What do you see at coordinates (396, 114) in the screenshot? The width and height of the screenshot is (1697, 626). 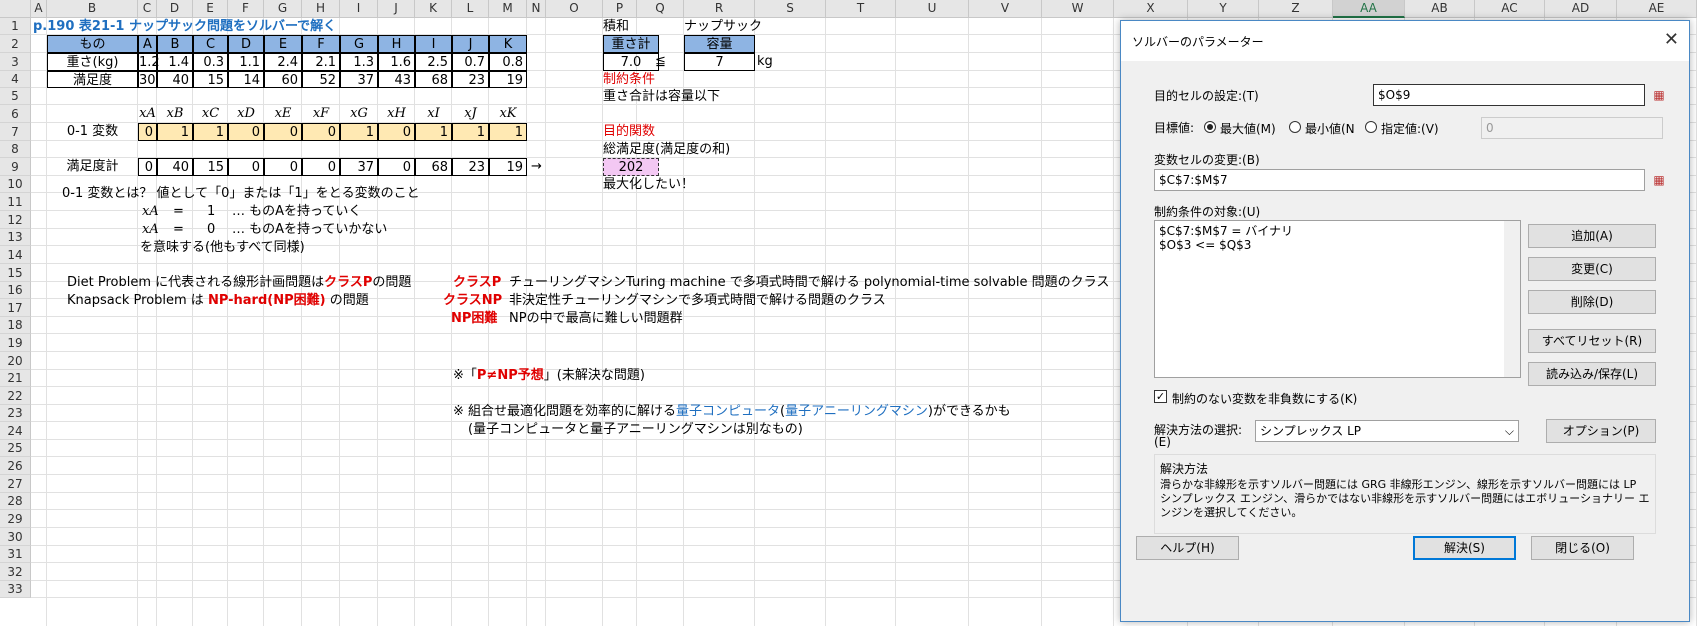 I see `var-name: xH` at bounding box center [396, 114].